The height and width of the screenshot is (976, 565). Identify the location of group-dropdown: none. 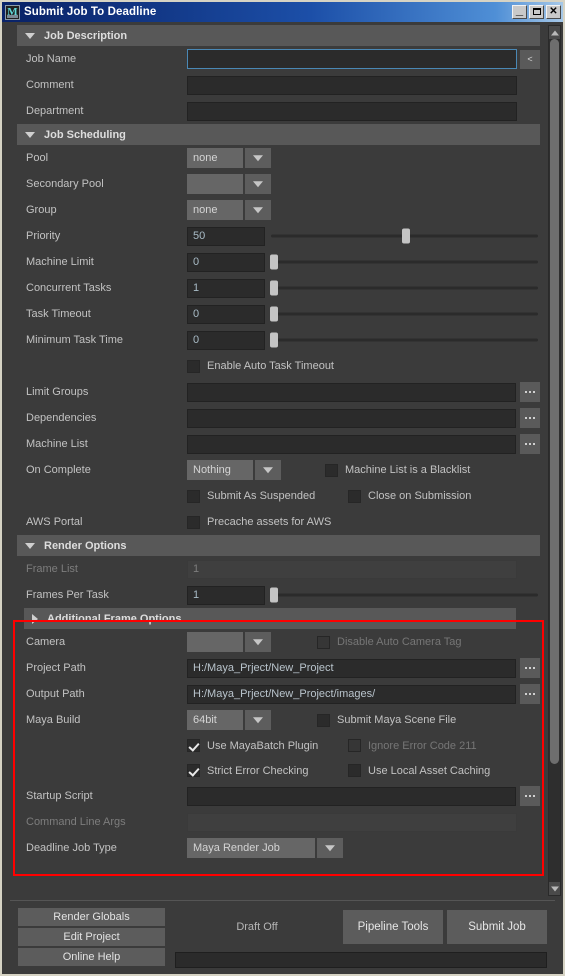
(229, 210).